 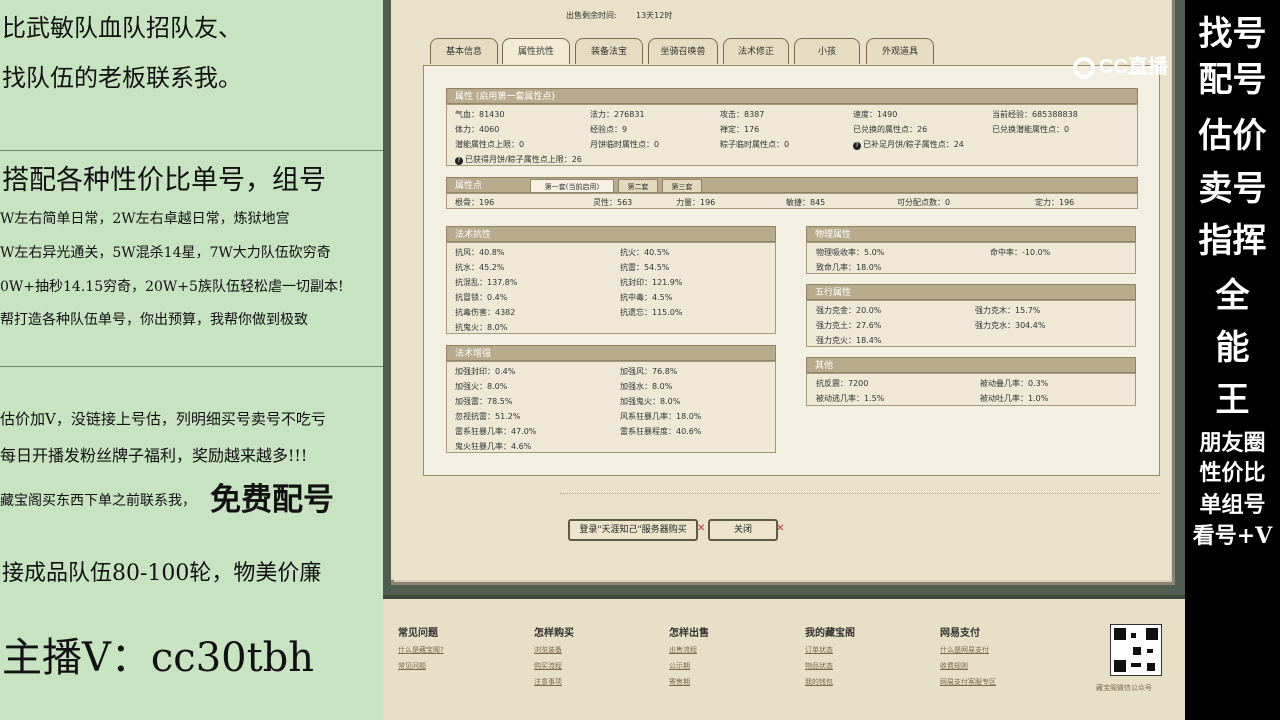 I want to click on footer-link: 公示期, so click(x=679, y=666).